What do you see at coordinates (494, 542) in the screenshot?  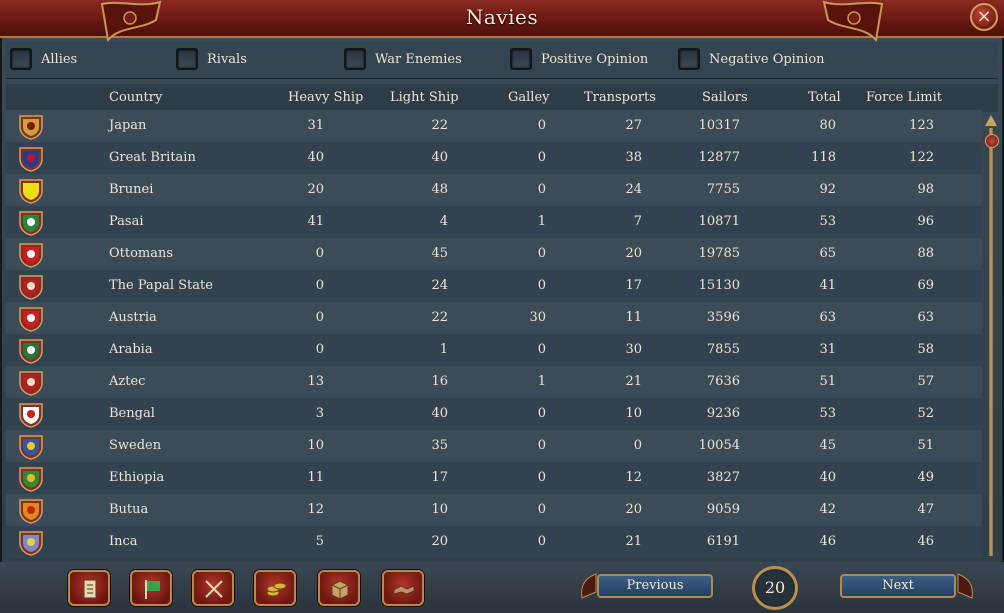 I see `table-row: Inca 5 20 0 21 6191 46 46` at bounding box center [494, 542].